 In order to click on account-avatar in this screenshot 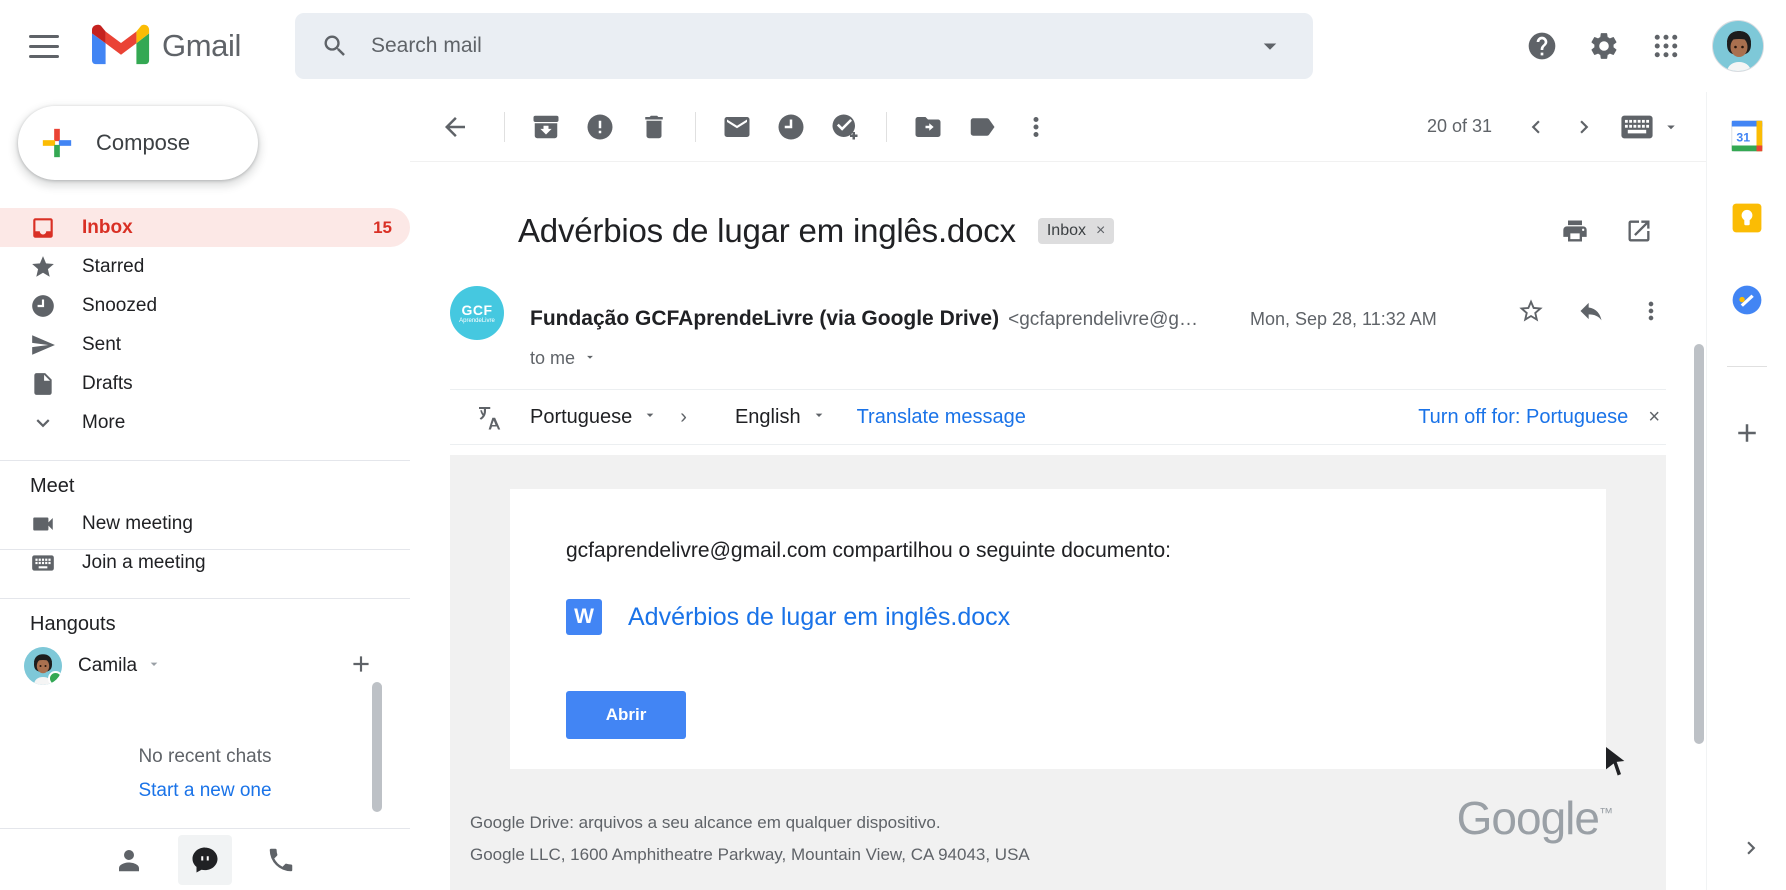, I will do `click(1738, 46)`.